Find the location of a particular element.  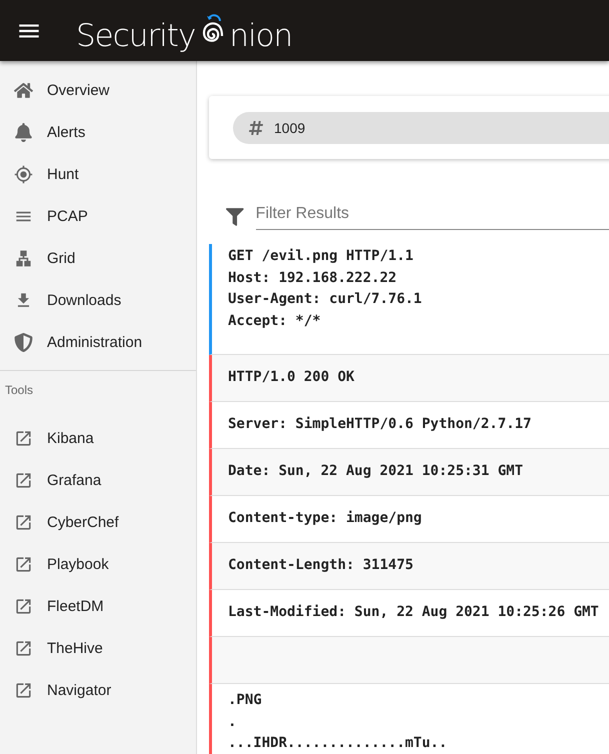

tool-link: Playbook is located at coordinates (98, 564).